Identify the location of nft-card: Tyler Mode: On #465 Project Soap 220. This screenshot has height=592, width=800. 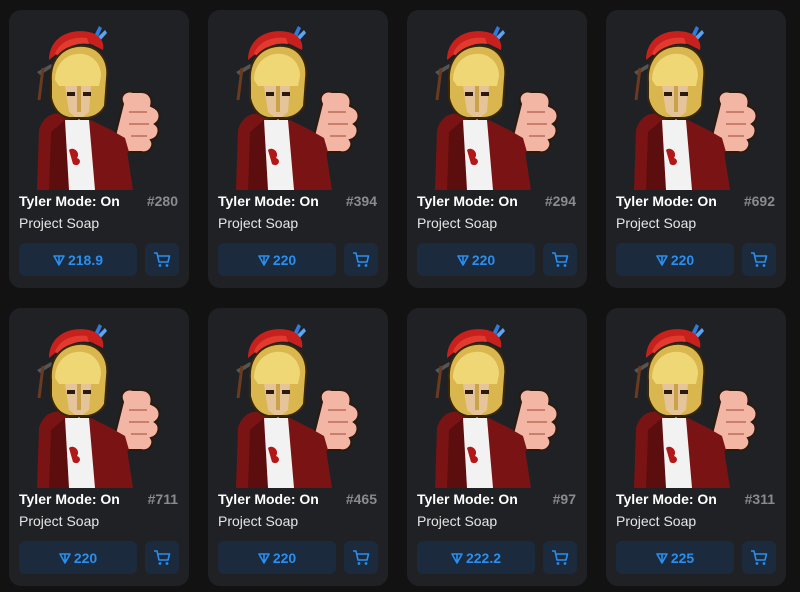
(298, 447).